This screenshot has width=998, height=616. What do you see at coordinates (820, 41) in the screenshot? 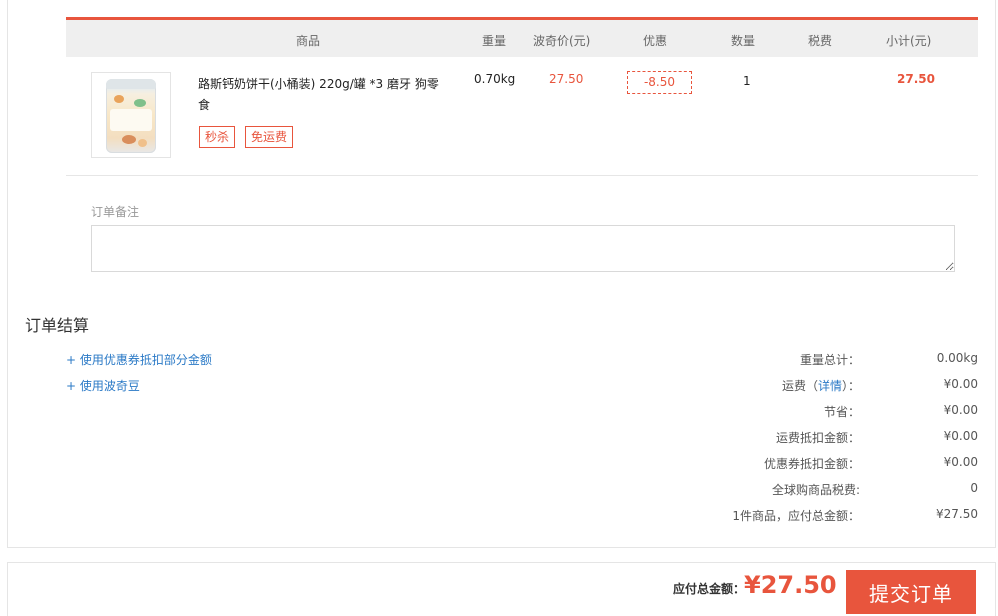
I see `header-tax: 税费` at bounding box center [820, 41].